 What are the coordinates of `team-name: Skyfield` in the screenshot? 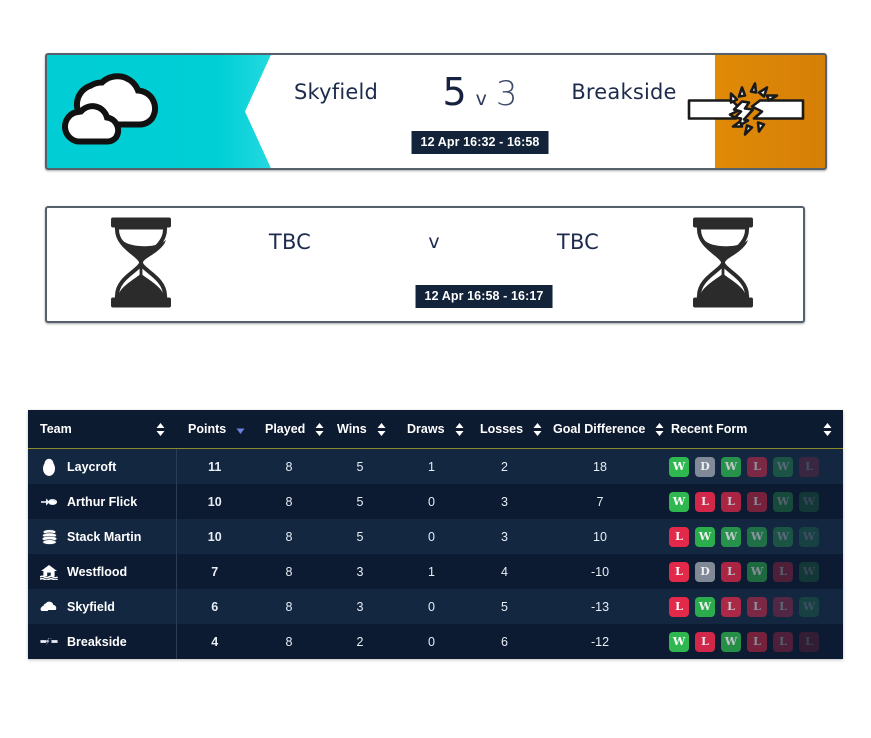 It's located at (91, 606).